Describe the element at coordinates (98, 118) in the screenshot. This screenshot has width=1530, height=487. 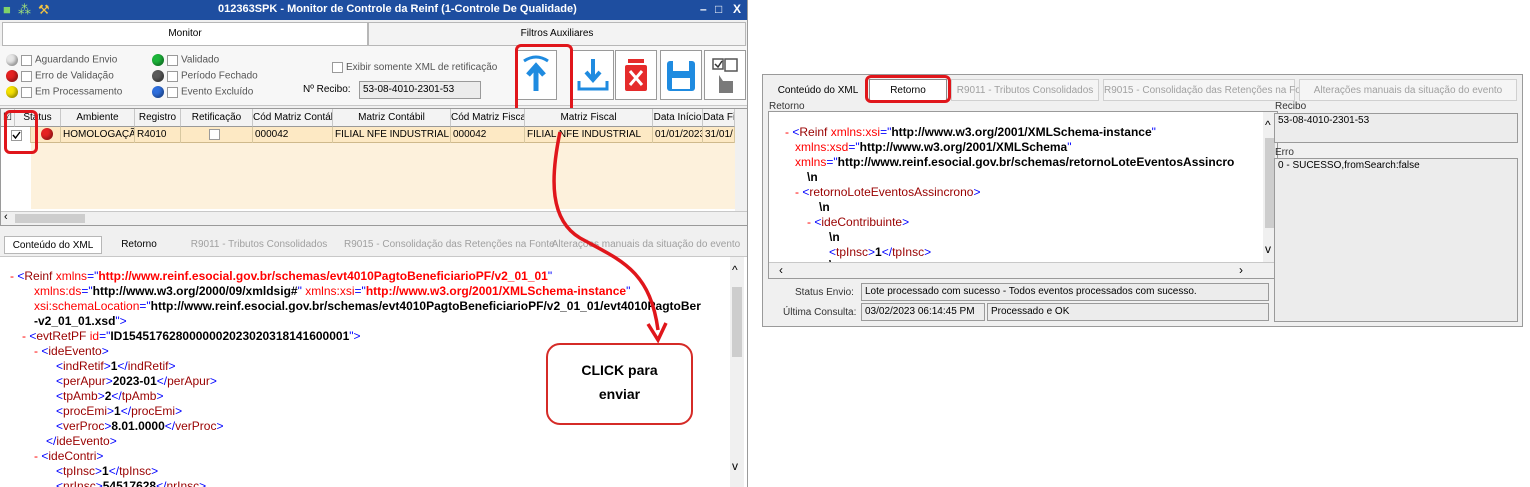
I see `grid-header-ambiente: Ambiente` at that location.